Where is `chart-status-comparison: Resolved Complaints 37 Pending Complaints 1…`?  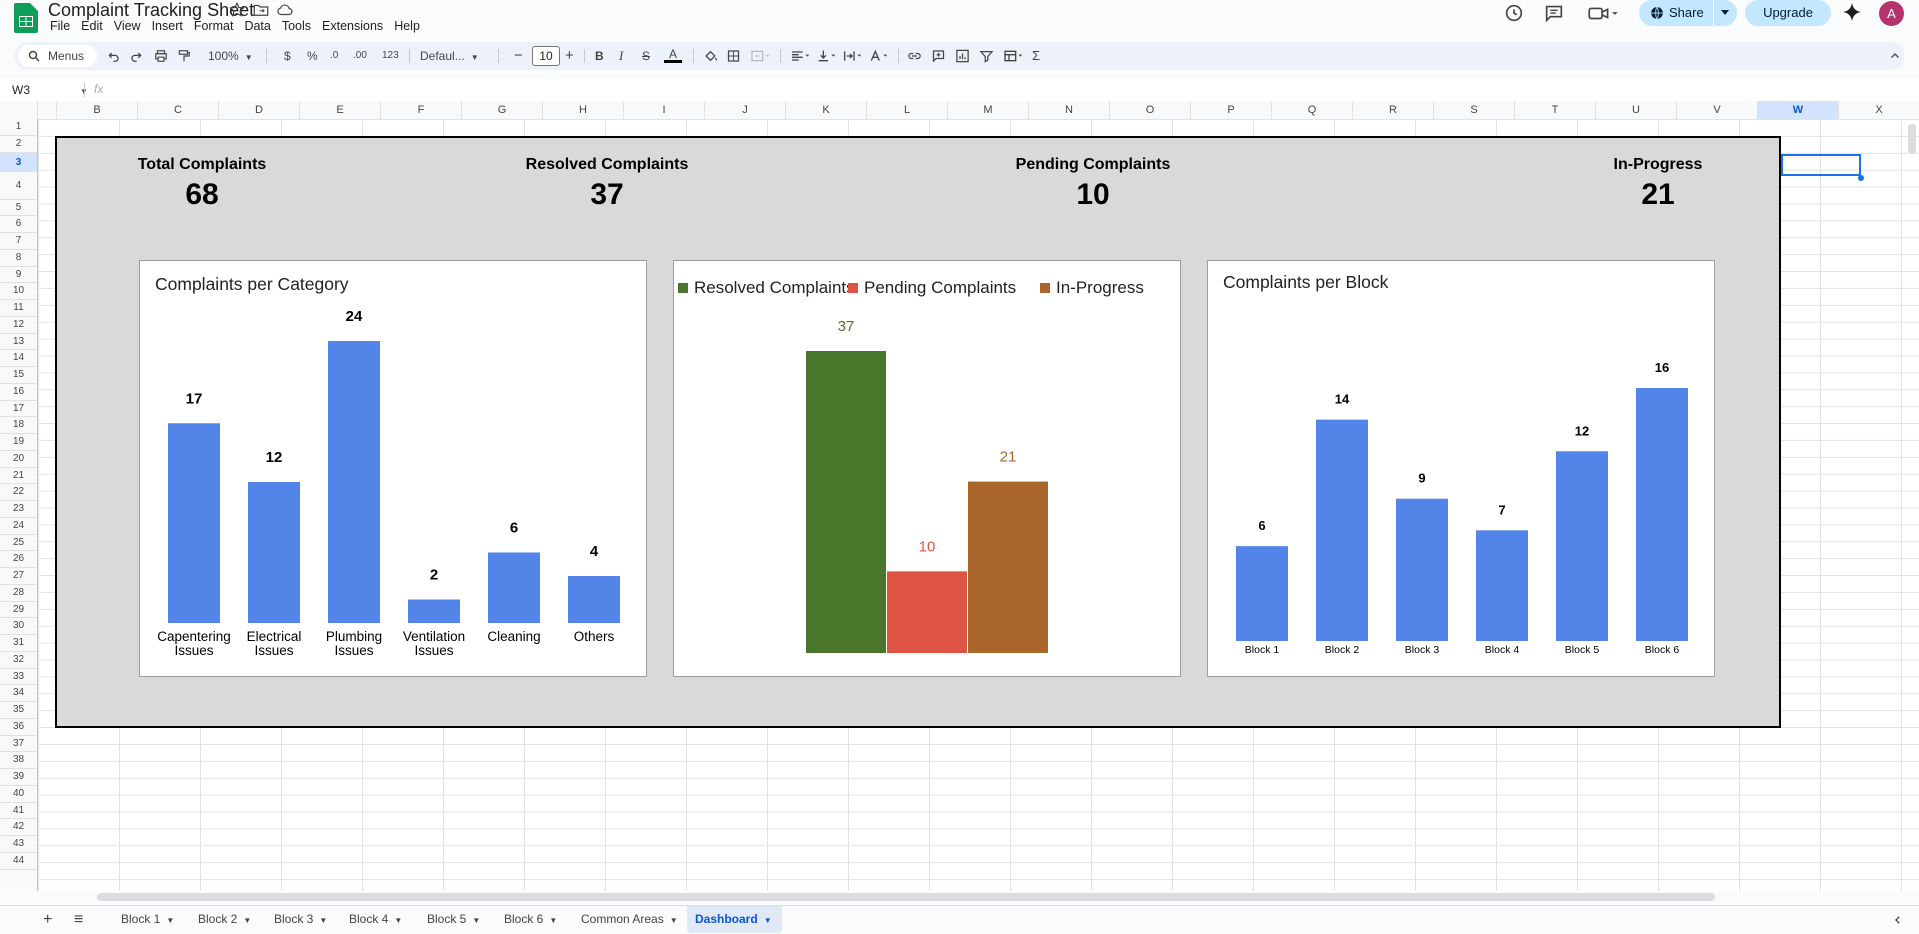 chart-status-comparison: Resolved Complaints 37 Pending Complaints 1… is located at coordinates (927, 468).